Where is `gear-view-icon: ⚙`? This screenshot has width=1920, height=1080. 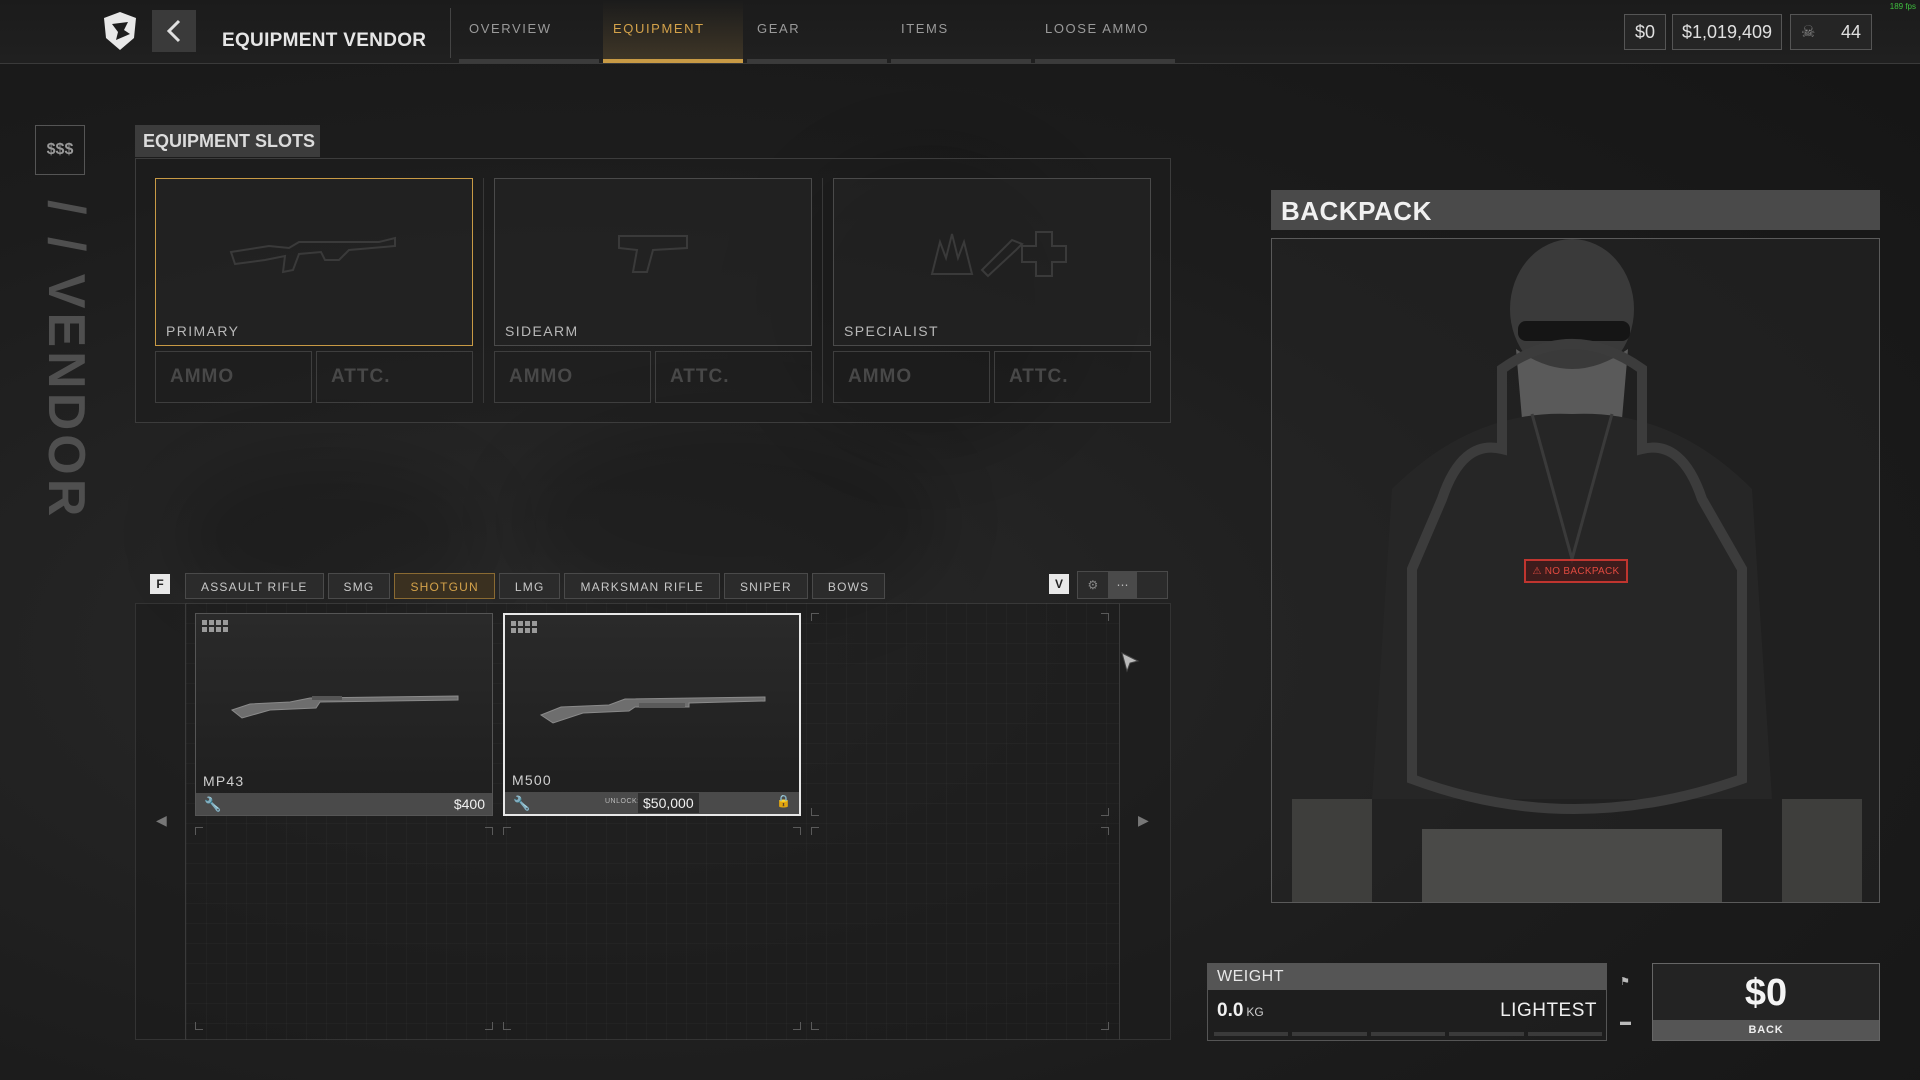 gear-view-icon: ⚙ is located at coordinates (1093, 585).